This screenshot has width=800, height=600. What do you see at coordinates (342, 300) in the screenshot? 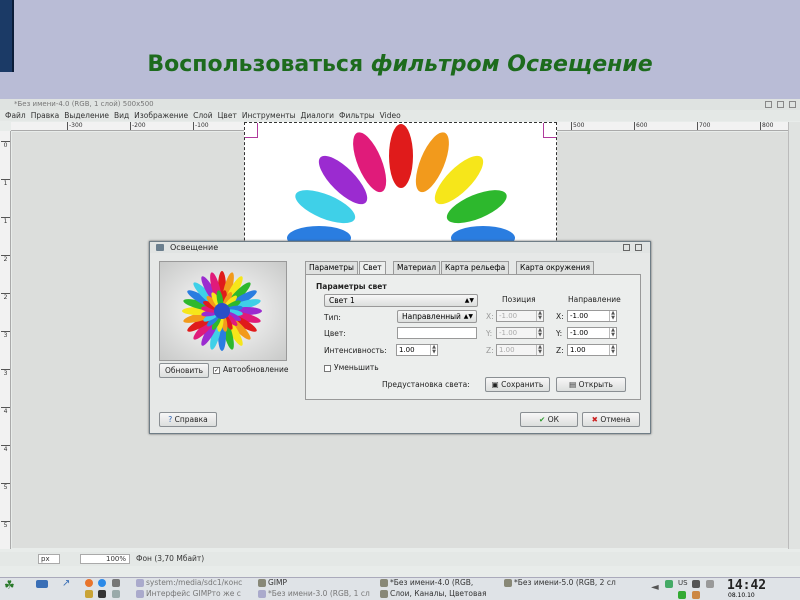
I see `light-select-value: Свет 1` at bounding box center [342, 300].